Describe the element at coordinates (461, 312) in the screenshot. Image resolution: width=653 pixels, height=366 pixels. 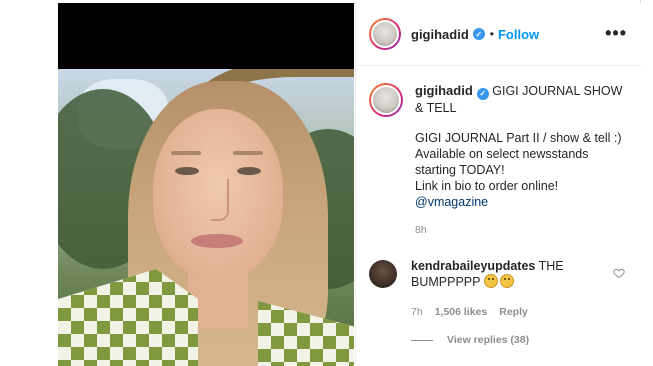
I see `comment-likes: 1,506 likes` at that location.